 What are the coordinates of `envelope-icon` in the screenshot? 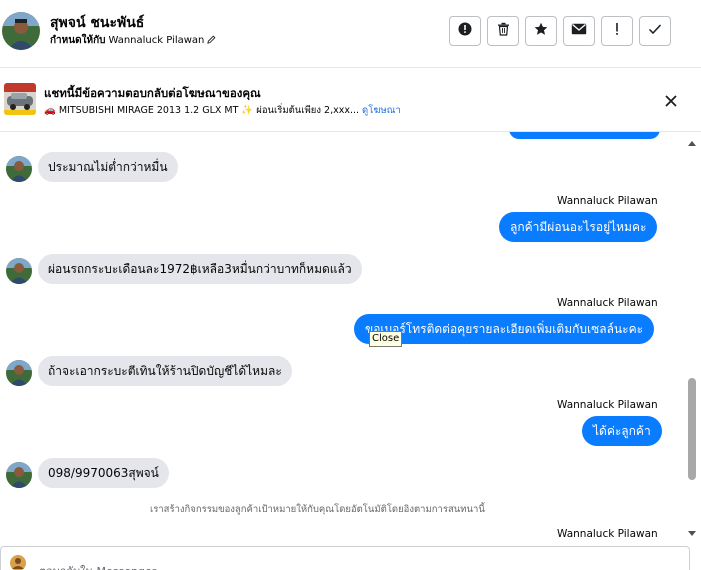 It's located at (579, 31).